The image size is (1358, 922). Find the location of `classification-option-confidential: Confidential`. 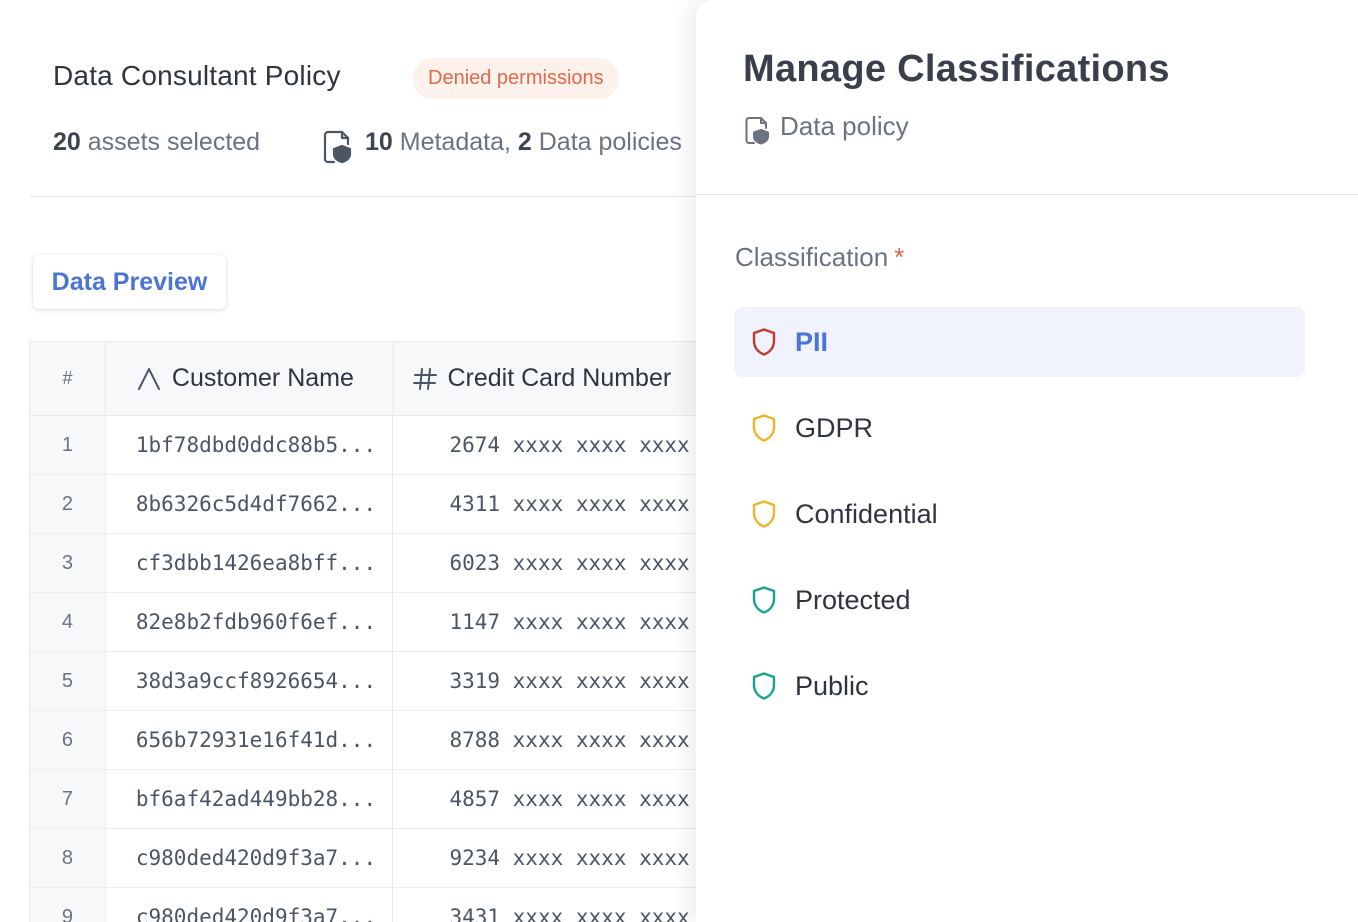

classification-option-confidential: Confidential is located at coordinates (1019, 514).